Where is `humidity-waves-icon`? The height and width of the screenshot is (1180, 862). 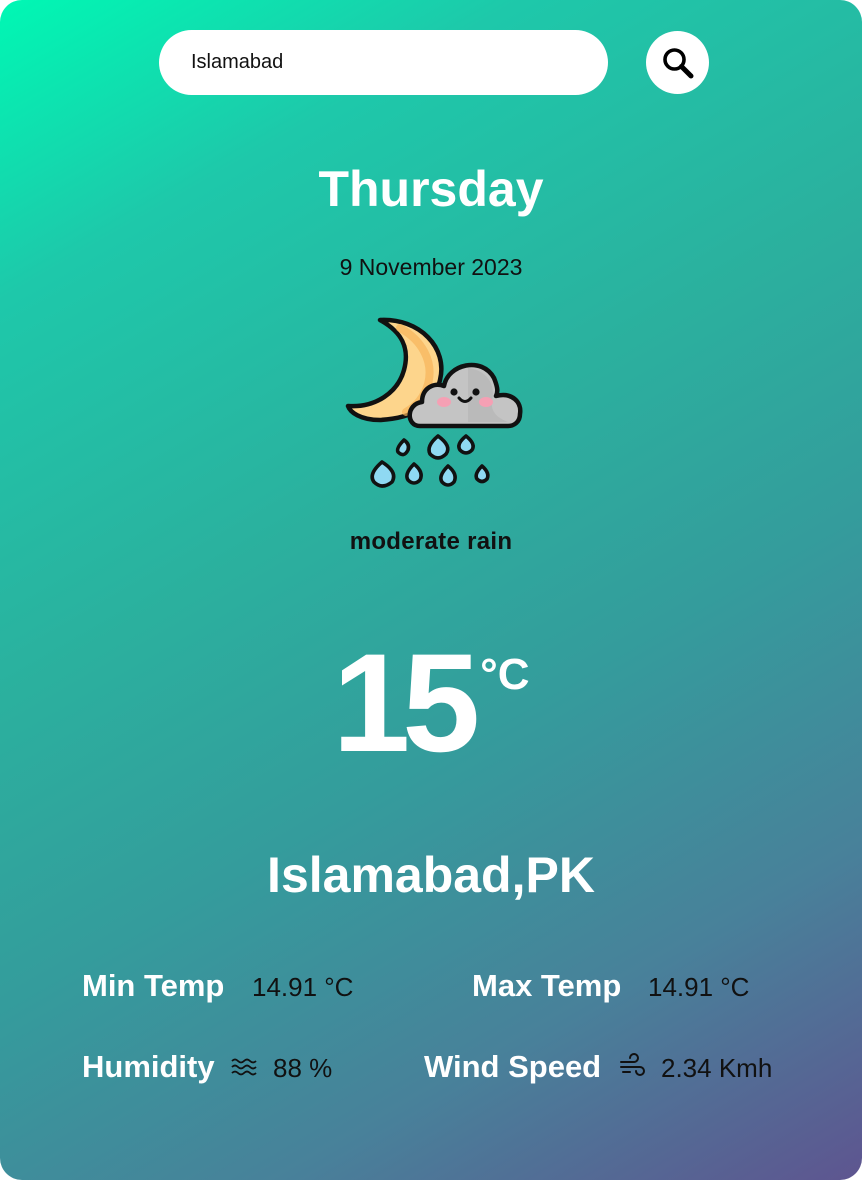
humidity-waves-icon is located at coordinates (244, 1067).